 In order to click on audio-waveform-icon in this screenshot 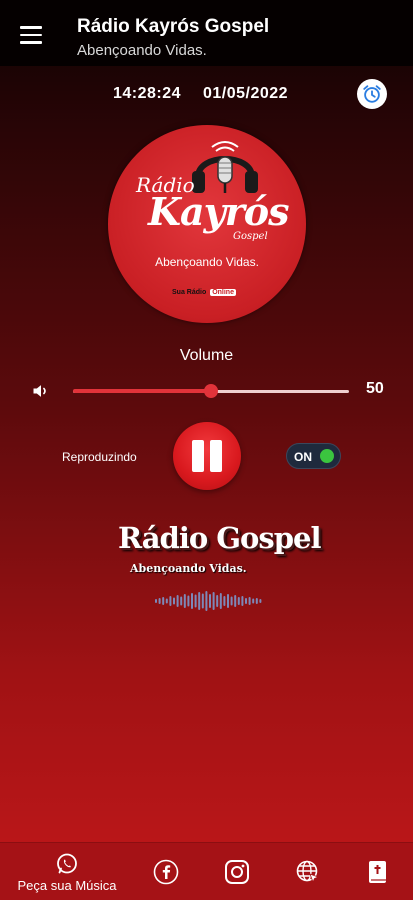, I will do `click(208, 601)`.